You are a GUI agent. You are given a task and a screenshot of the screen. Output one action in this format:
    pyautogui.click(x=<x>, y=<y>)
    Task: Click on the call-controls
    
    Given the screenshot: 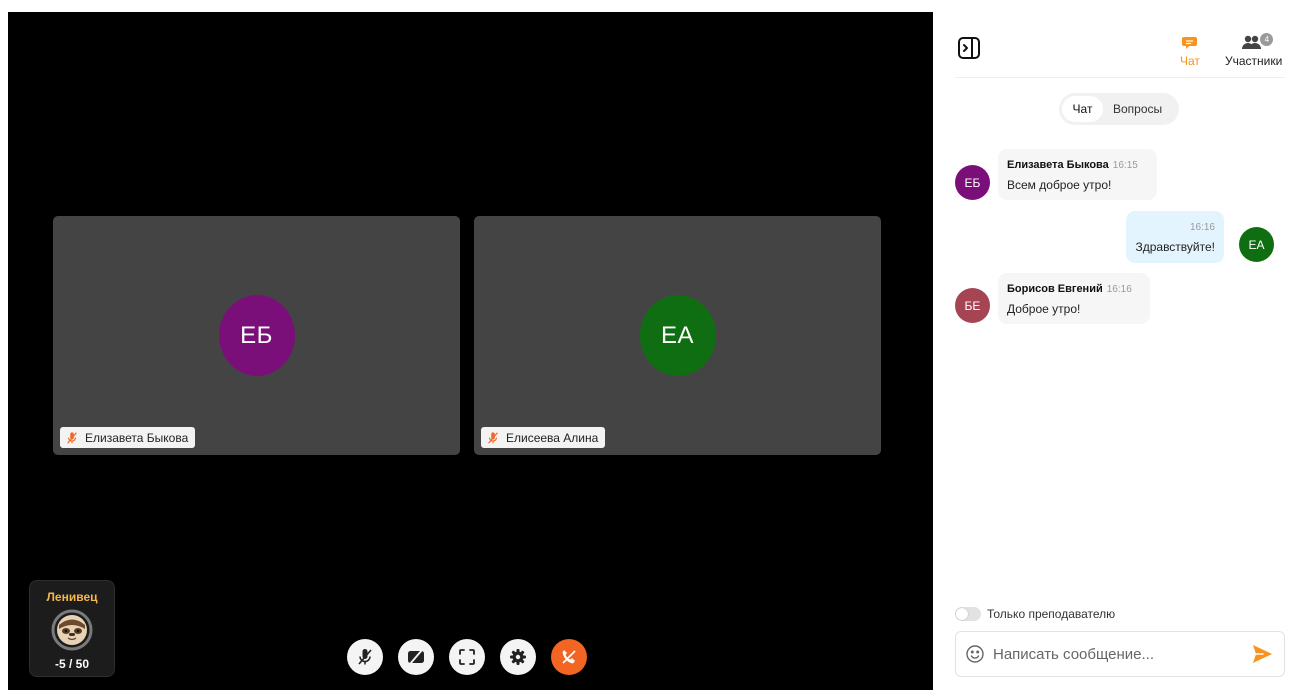 What is the action you would take?
    pyautogui.click(x=467, y=657)
    